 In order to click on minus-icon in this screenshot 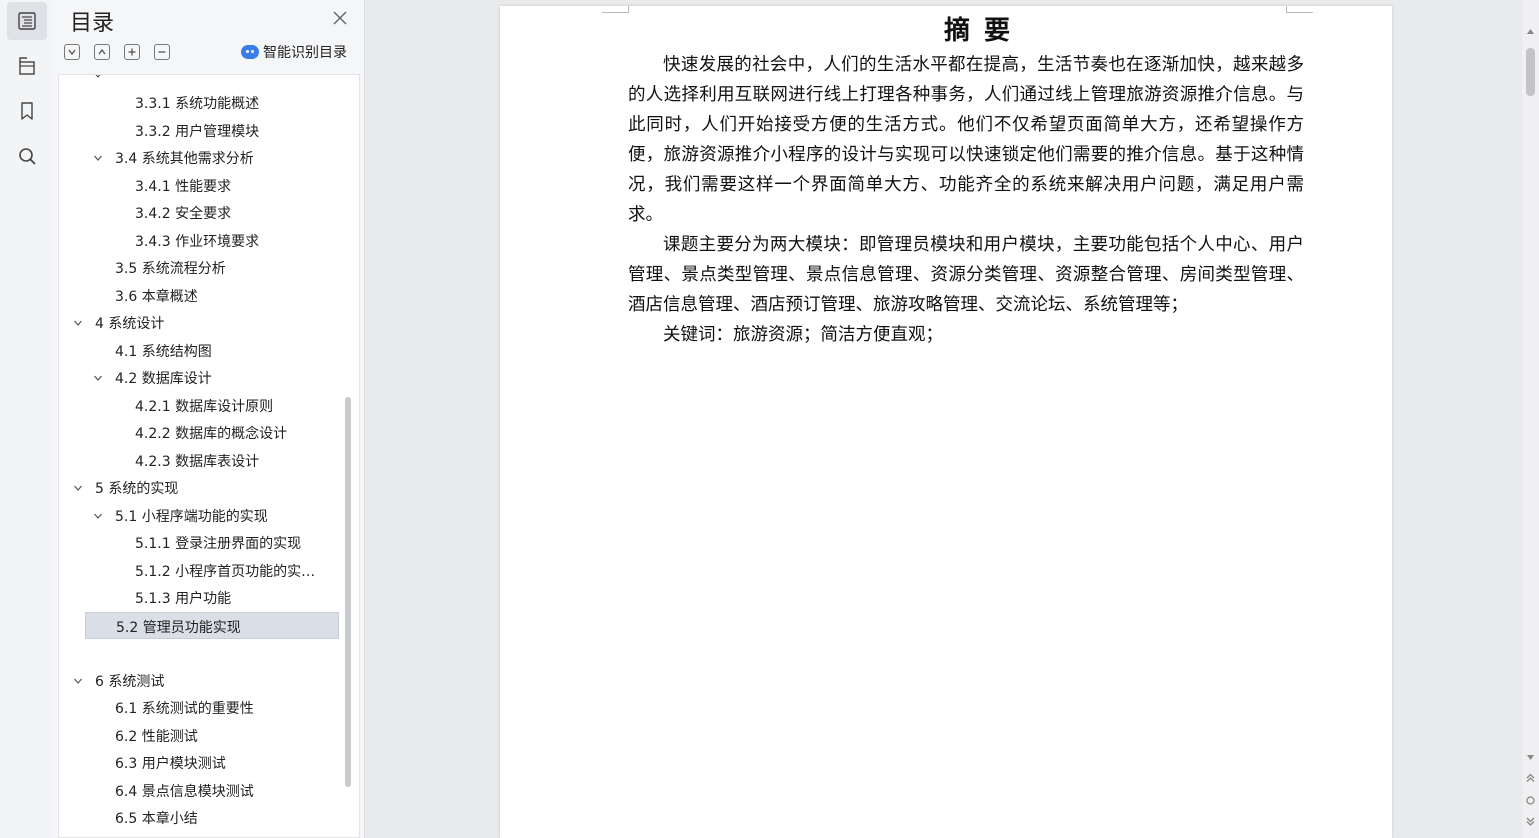, I will do `click(162, 52)`.